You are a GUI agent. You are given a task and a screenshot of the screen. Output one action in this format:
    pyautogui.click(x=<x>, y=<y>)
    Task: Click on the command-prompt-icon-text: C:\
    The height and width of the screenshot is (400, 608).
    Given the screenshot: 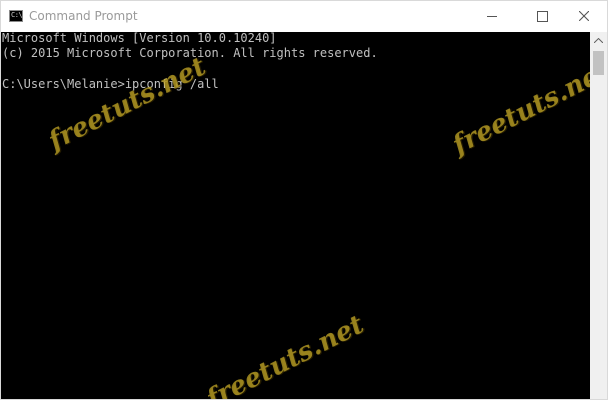 What is the action you would take?
    pyautogui.click(x=17, y=15)
    